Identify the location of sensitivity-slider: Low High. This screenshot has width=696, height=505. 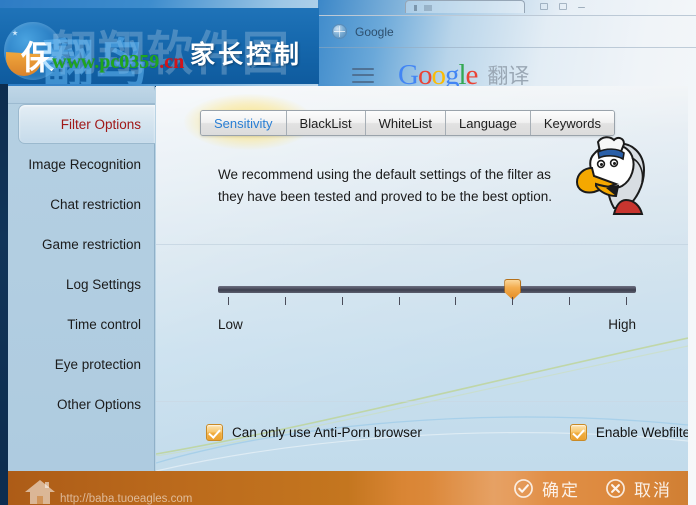
(427, 305).